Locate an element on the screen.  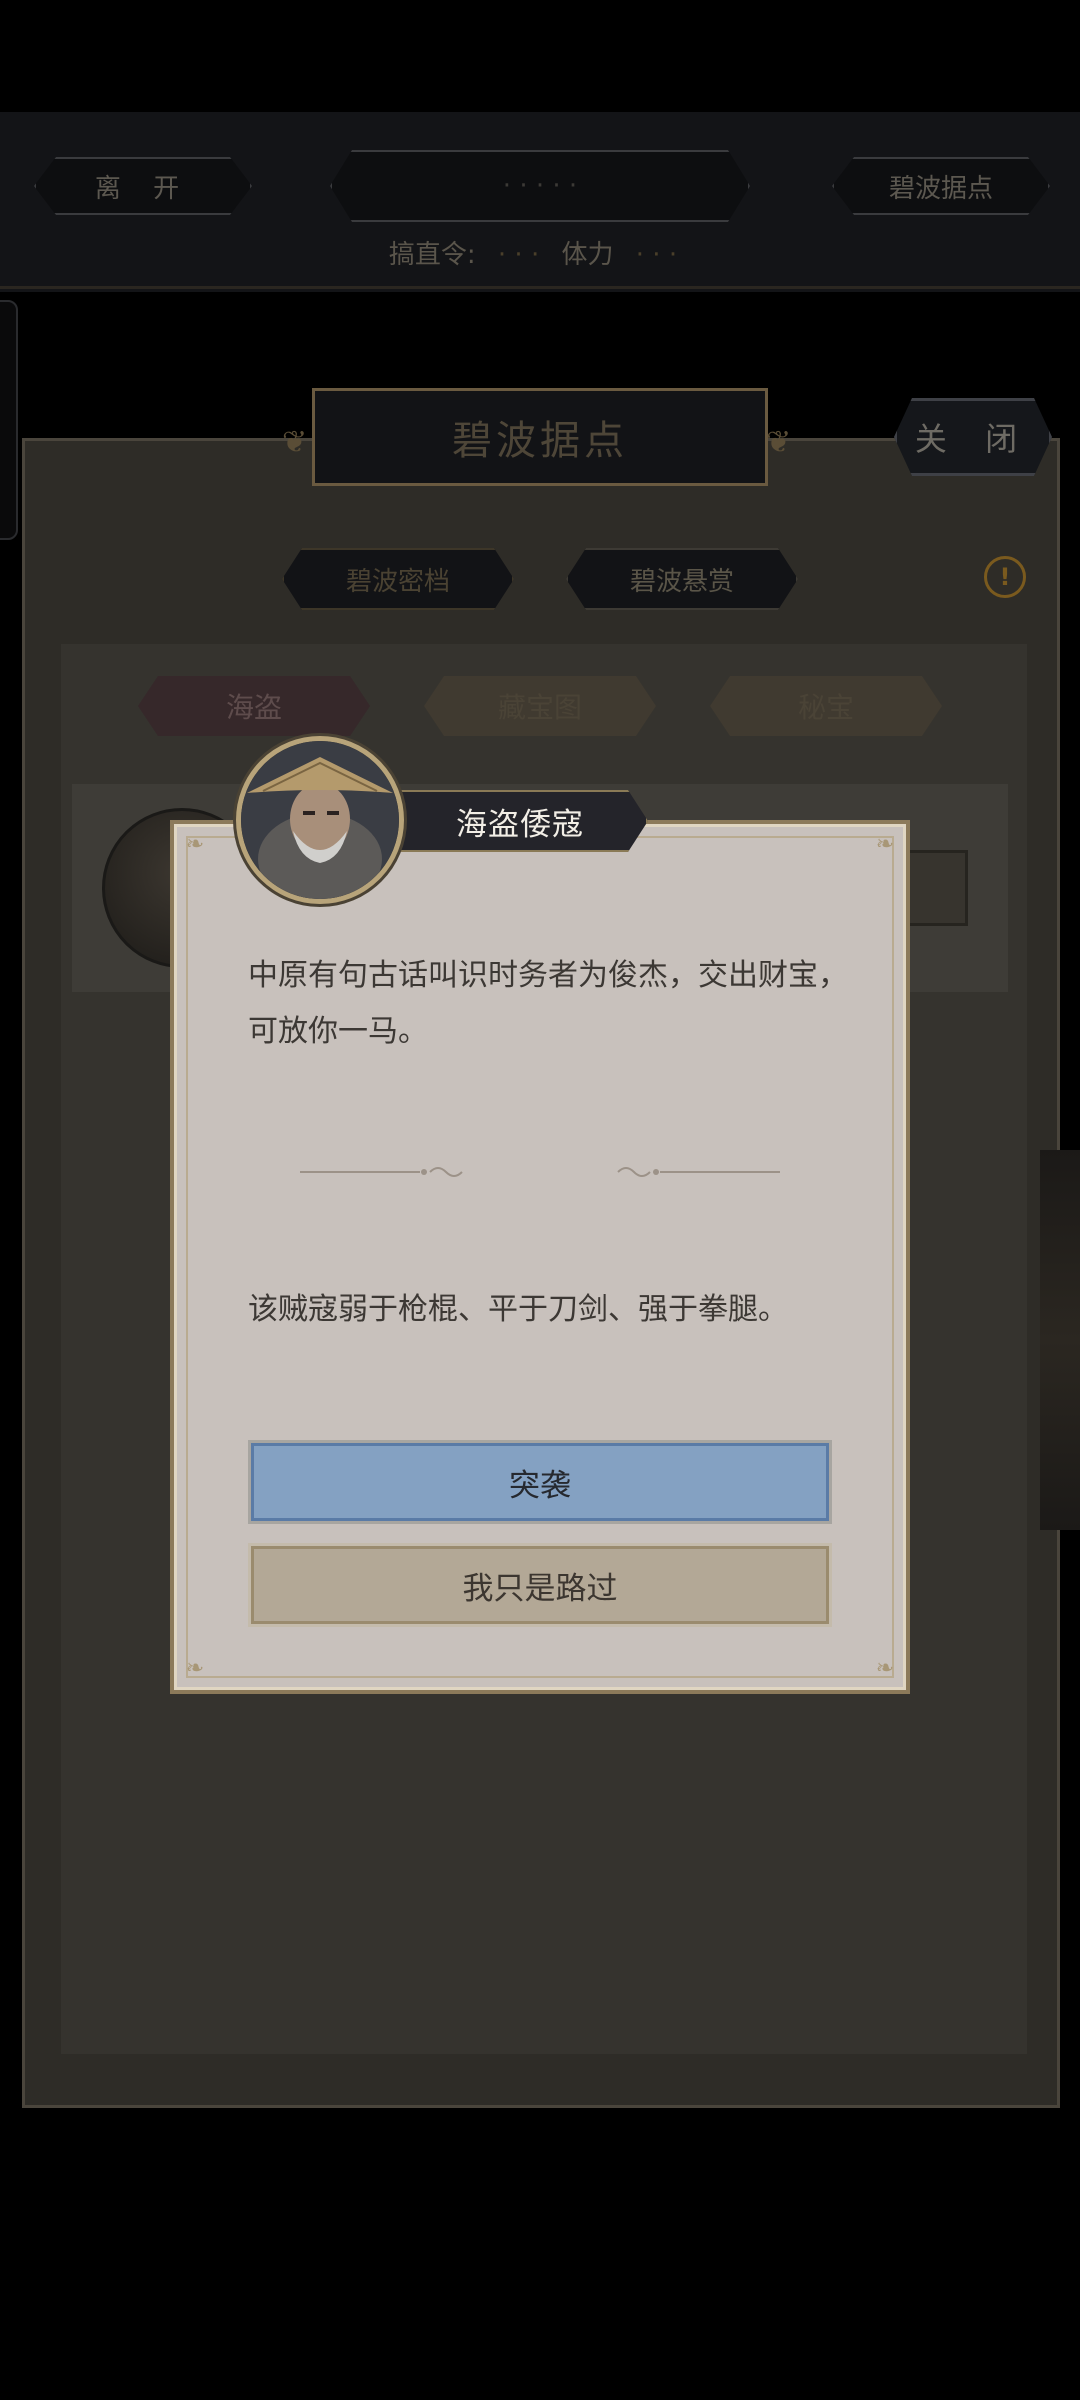
enemy-name-banner: 海盗倭寇 is located at coordinates (520, 821).